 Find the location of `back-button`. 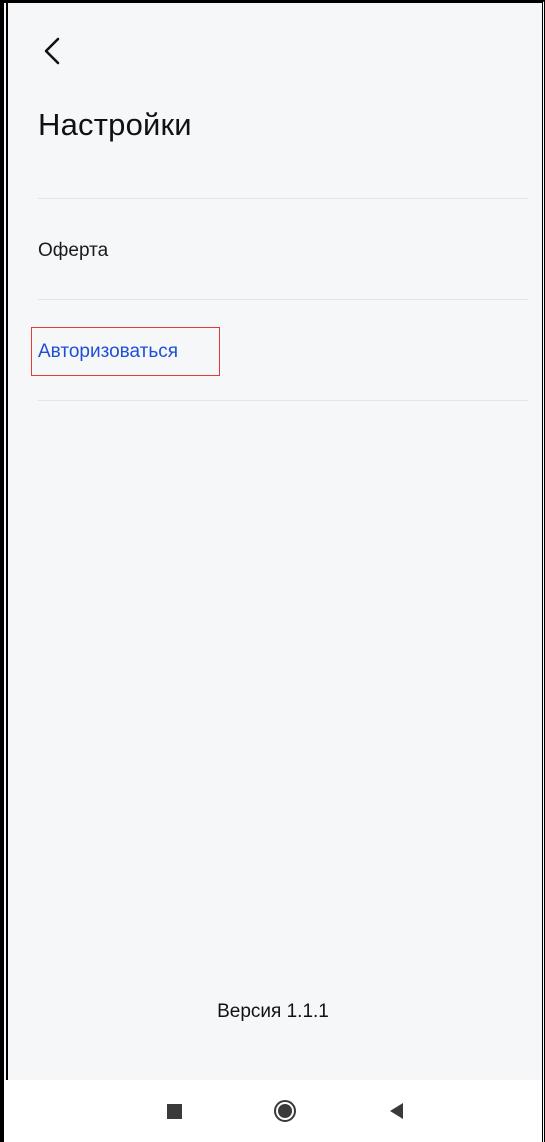

back-button is located at coordinates (52, 51).